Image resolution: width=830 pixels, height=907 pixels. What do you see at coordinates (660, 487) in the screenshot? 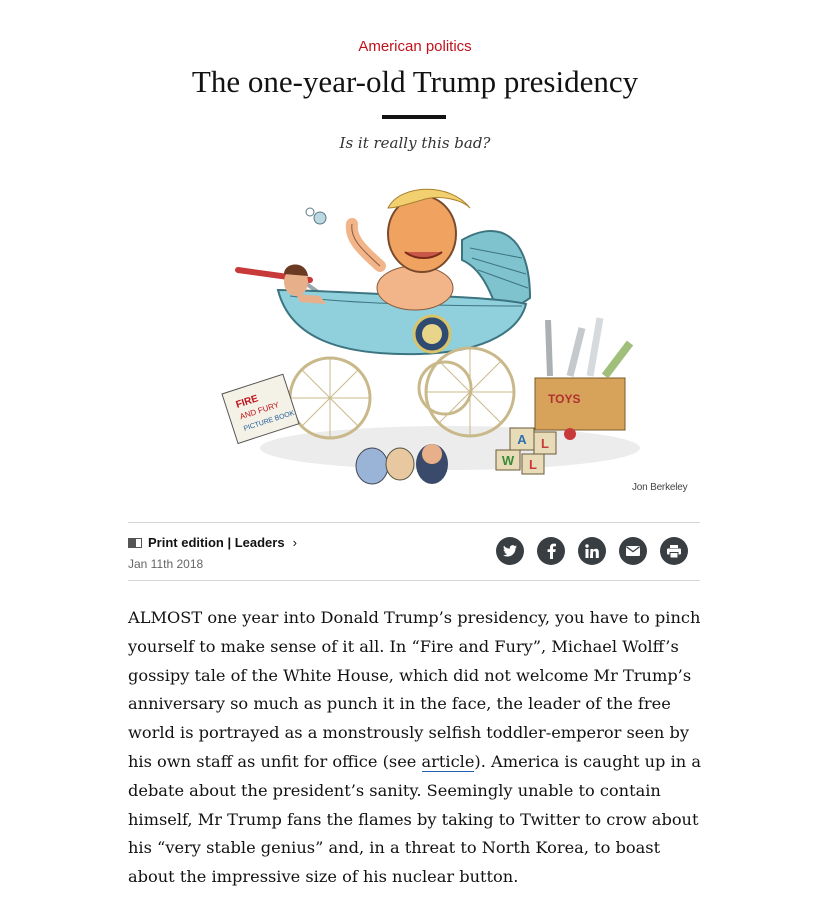
I see `illustration-credit: Jon Berkeley` at bounding box center [660, 487].